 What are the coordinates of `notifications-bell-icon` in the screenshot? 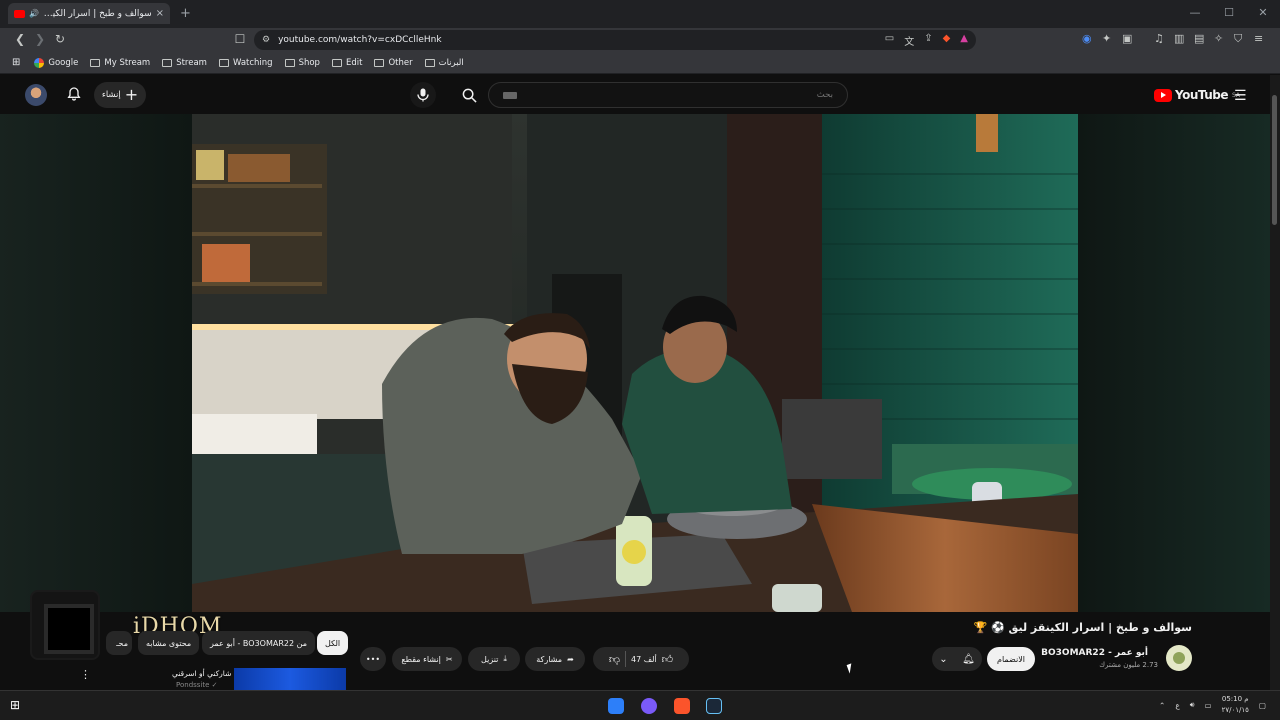 It's located at (74, 94).